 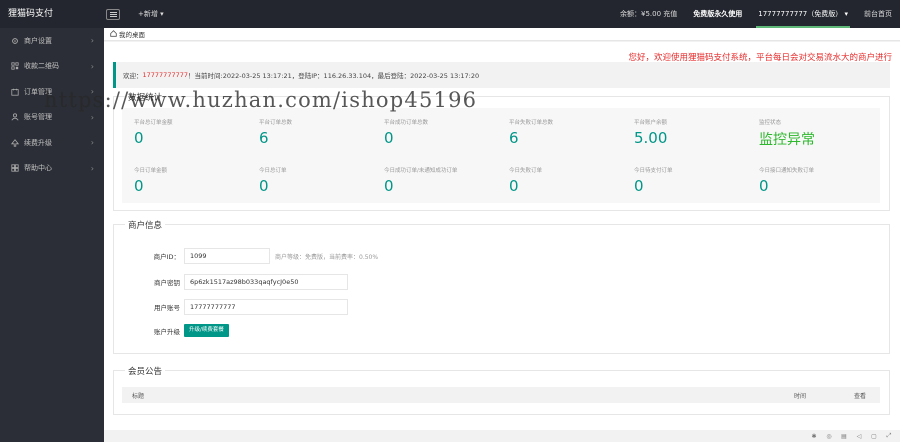 I want to click on merchant-key-row: 商户密钥 6p6zk1517az98b033qaqfycJ0e50, so click(x=244, y=282).